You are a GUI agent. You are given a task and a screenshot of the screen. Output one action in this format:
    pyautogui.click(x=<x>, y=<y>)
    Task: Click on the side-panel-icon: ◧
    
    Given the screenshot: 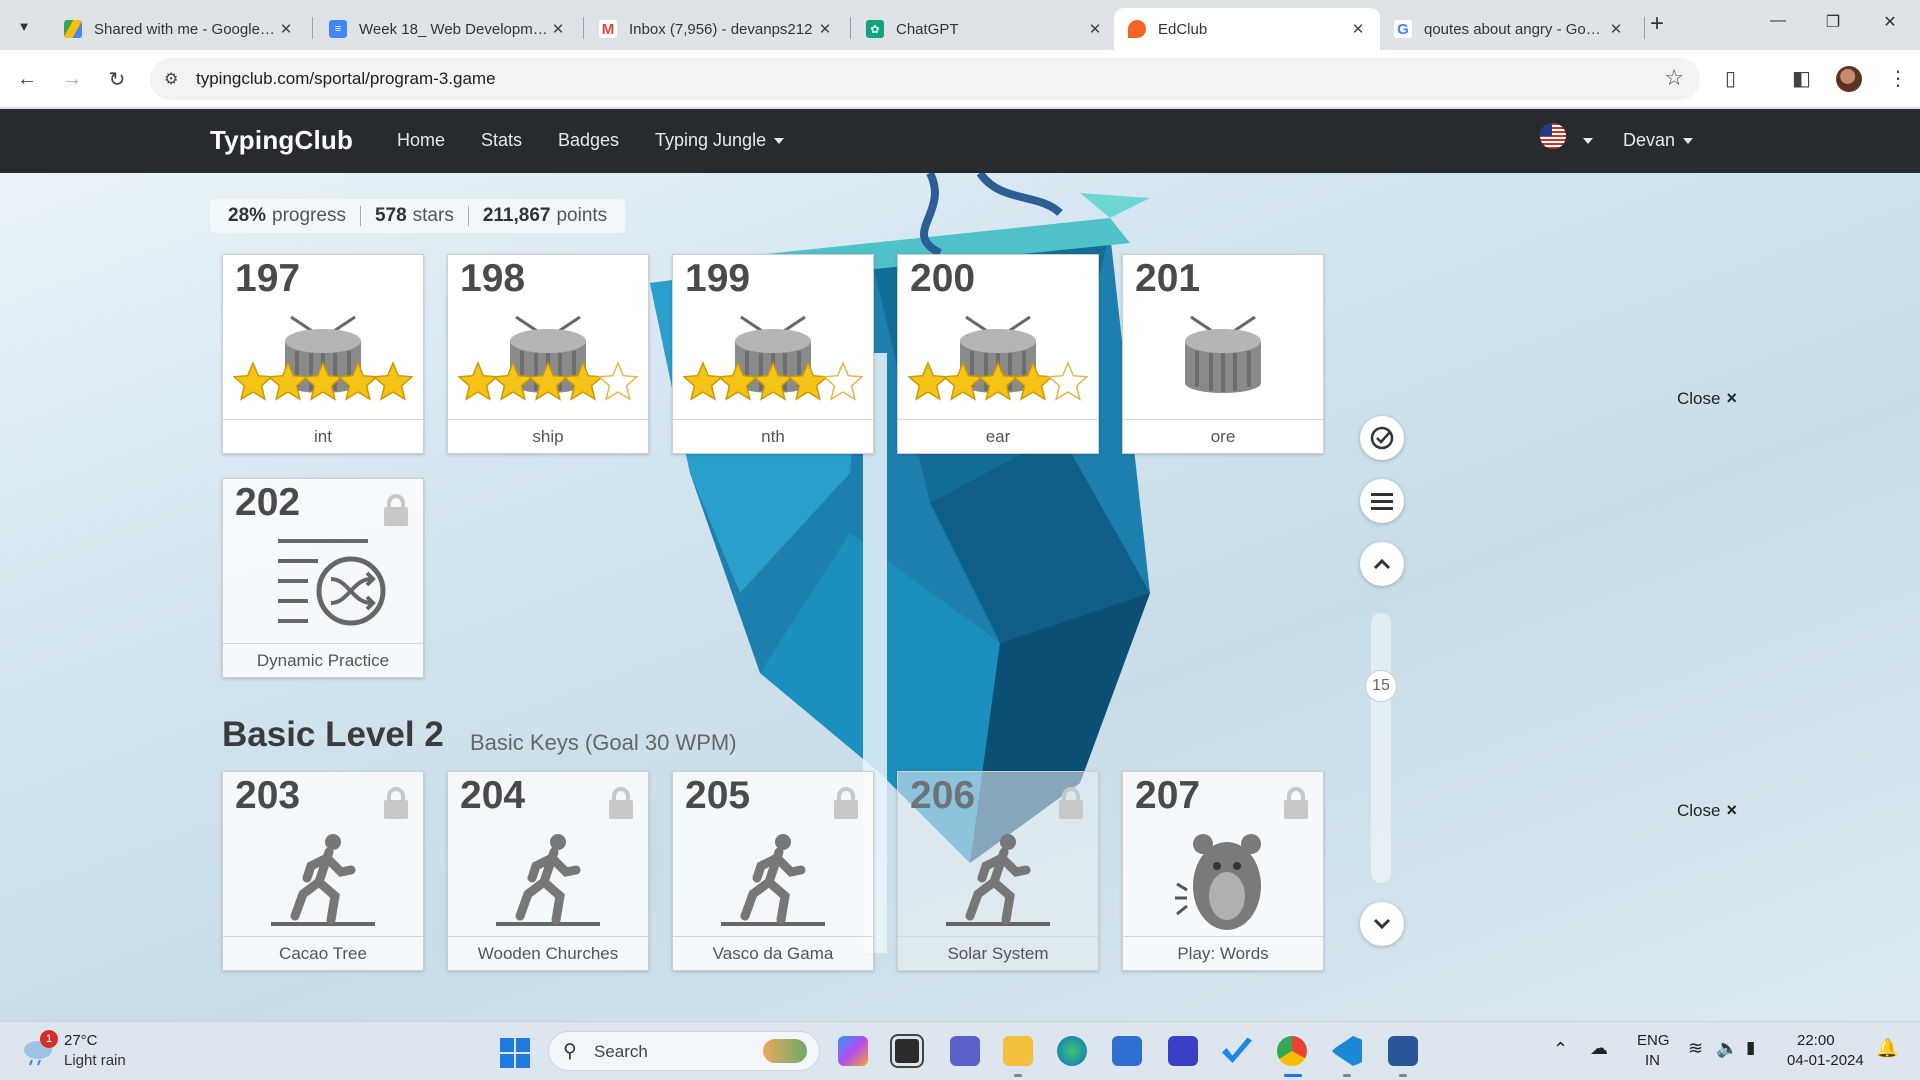 What is the action you would take?
    pyautogui.click(x=1801, y=78)
    